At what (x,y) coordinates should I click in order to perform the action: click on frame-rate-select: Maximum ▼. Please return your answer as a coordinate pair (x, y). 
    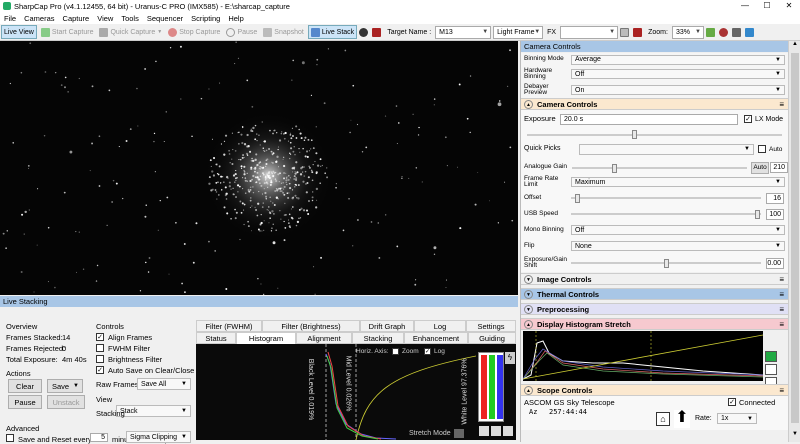
    Looking at the image, I should click on (678, 182).